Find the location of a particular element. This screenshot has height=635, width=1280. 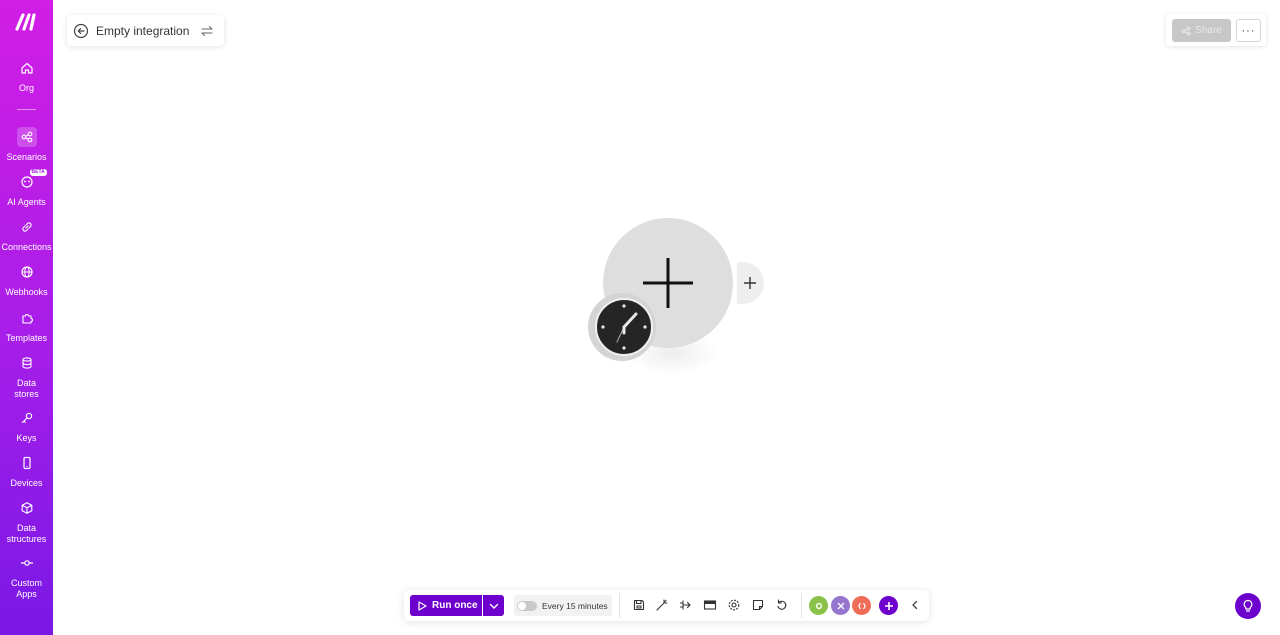

flow-control-button is located at coordinates (840, 605).